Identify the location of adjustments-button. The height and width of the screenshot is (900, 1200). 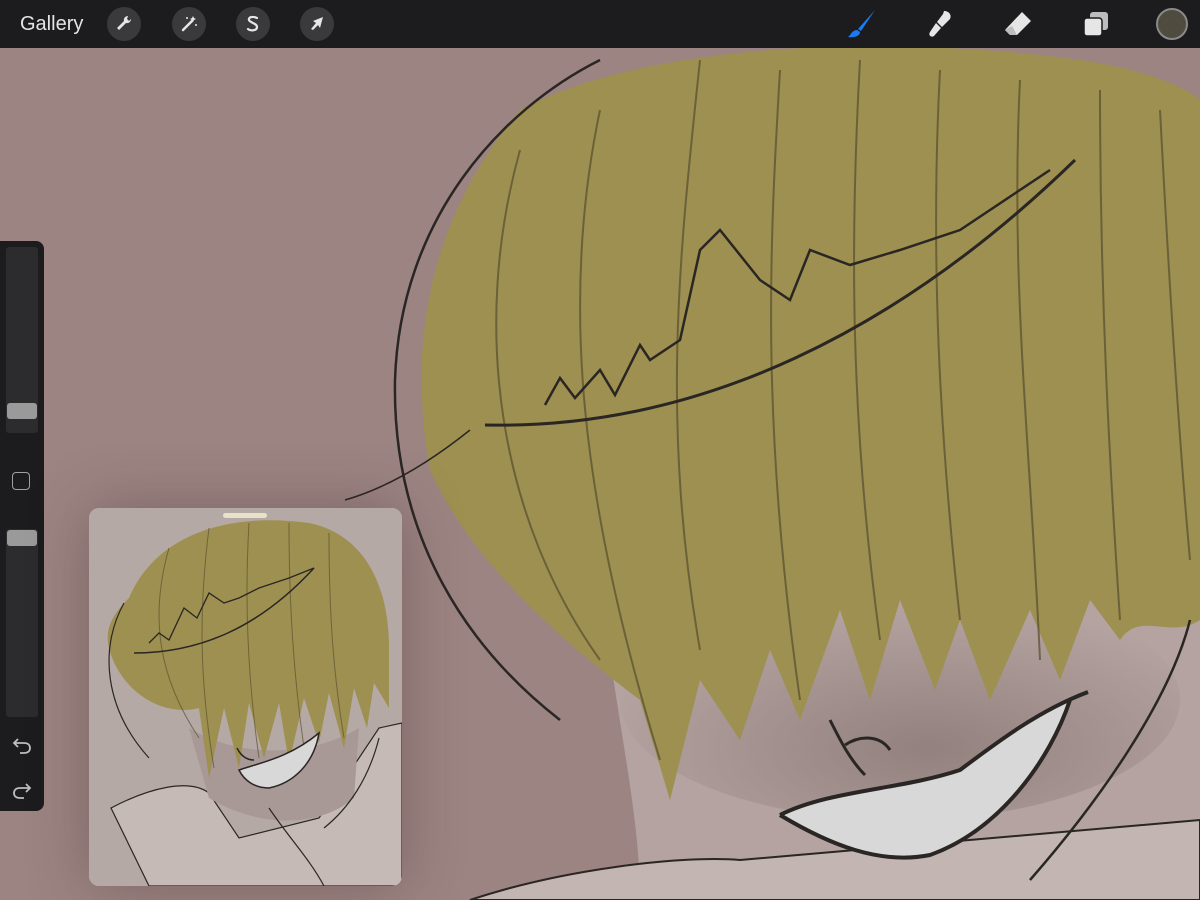
(189, 24).